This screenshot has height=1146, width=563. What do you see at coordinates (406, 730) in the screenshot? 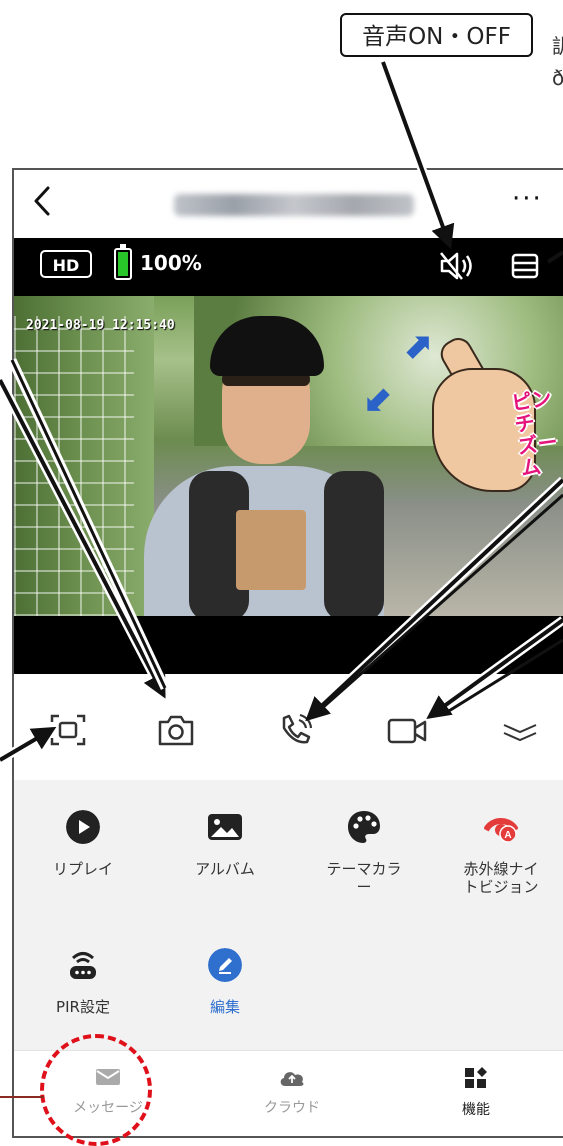
I see `video-record-icon` at bounding box center [406, 730].